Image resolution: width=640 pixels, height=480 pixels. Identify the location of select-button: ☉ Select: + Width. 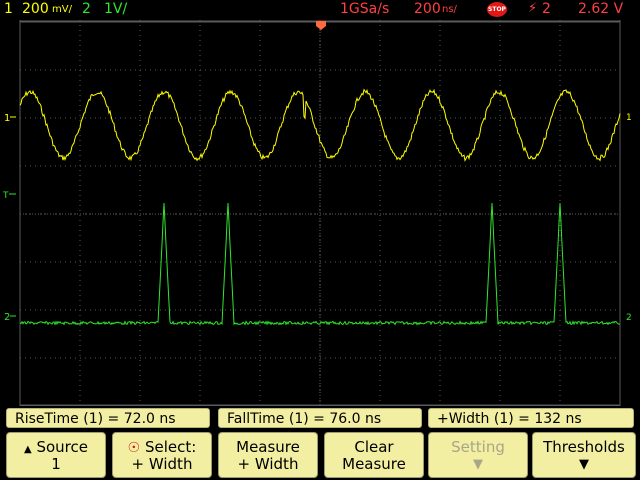
(162, 455).